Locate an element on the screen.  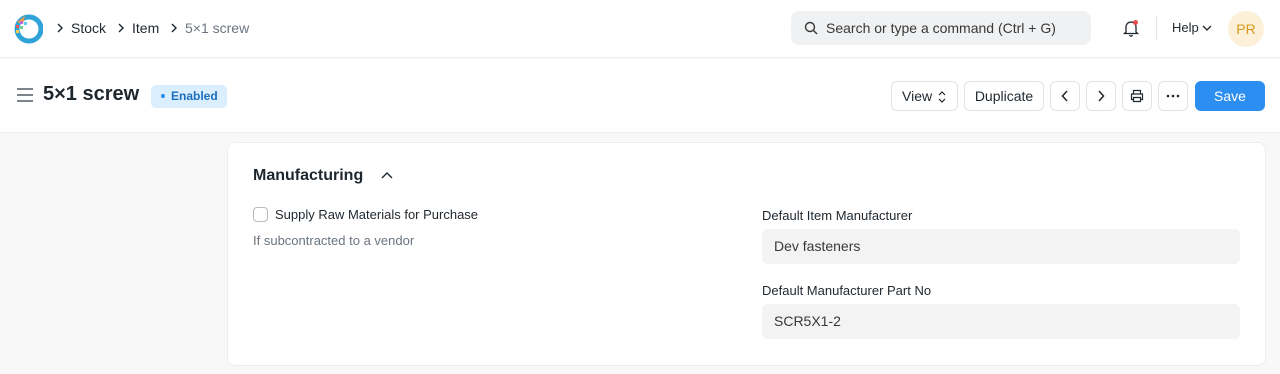
status-dot-icon is located at coordinates (163, 96).